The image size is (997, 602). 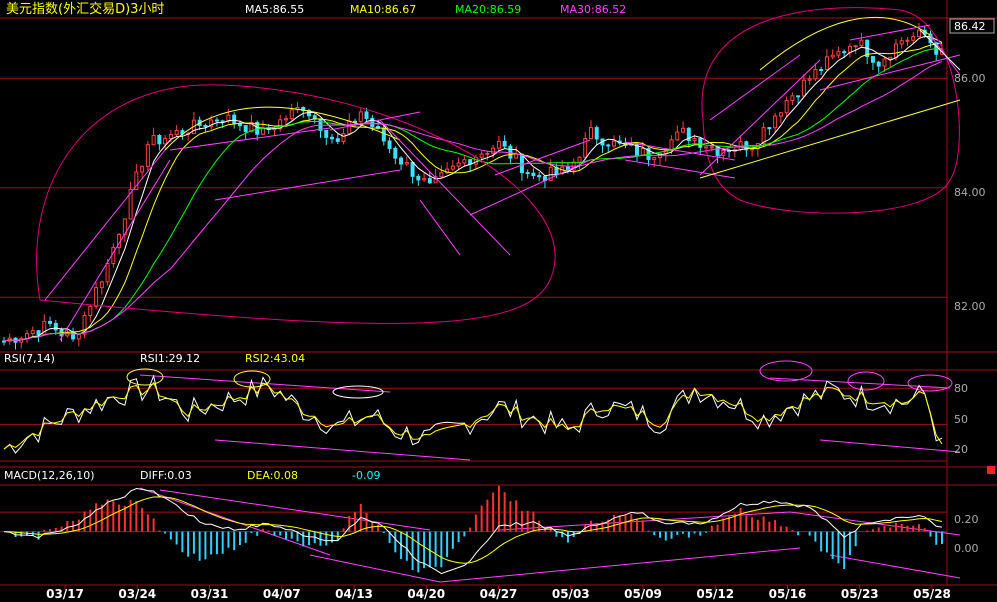 I want to click on rsi-tick-20: 20, so click(x=961, y=449).